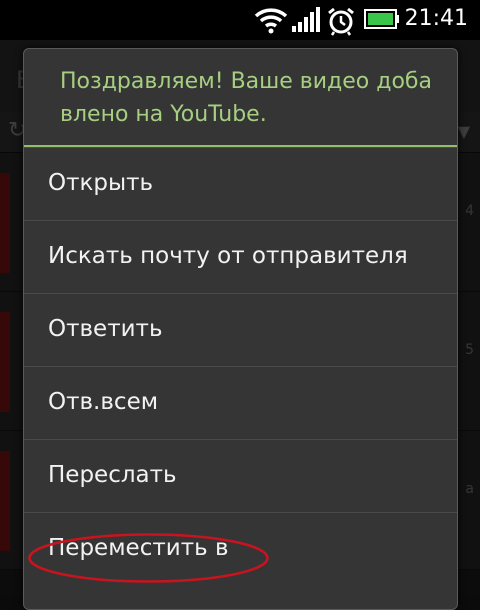 This screenshot has height=610, width=480. What do you see at coordinates (306, 19) in the screenshot?
I see `signal-icon` at bounding box center [306, 19].